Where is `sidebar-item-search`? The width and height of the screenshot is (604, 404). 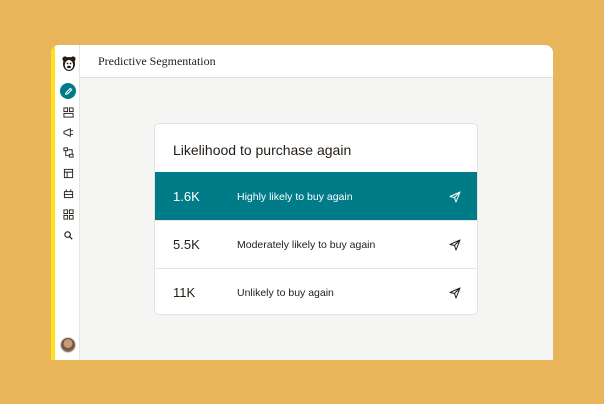
sidebar-item-search is located at coordinates (68, 235).